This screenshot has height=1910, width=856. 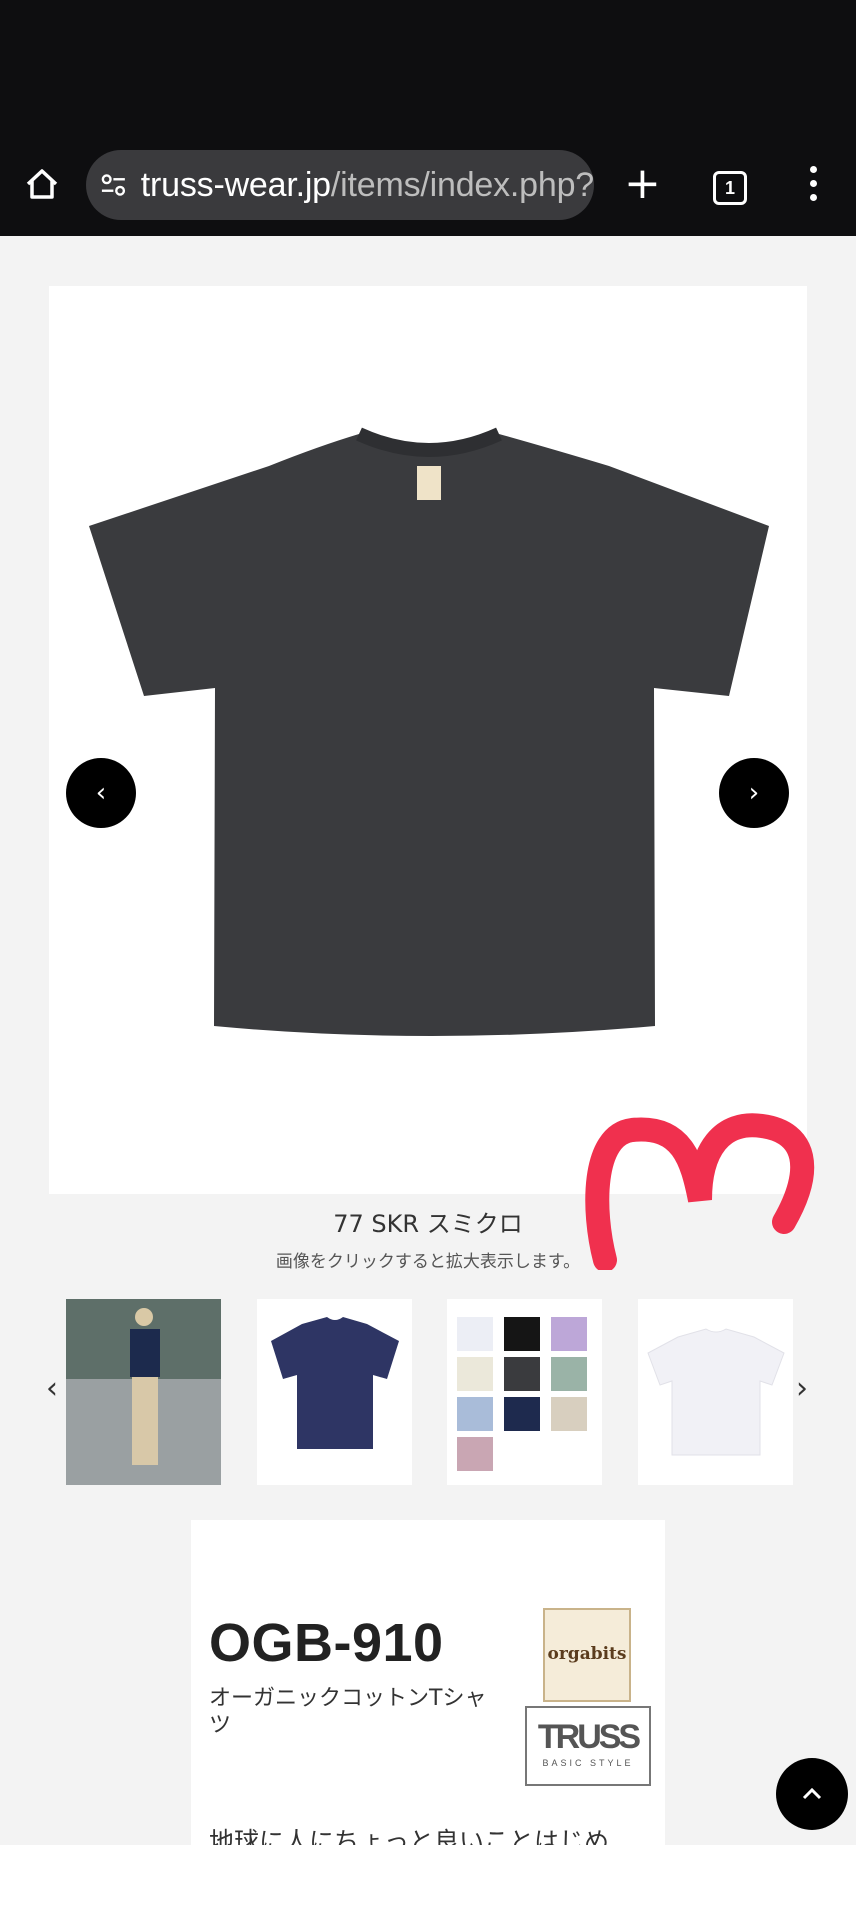 What do you see at coordinates (52, 1388) in the screenshot?
I see `thumbs-prev-button: ‹` at bounding box center [52, 1388].